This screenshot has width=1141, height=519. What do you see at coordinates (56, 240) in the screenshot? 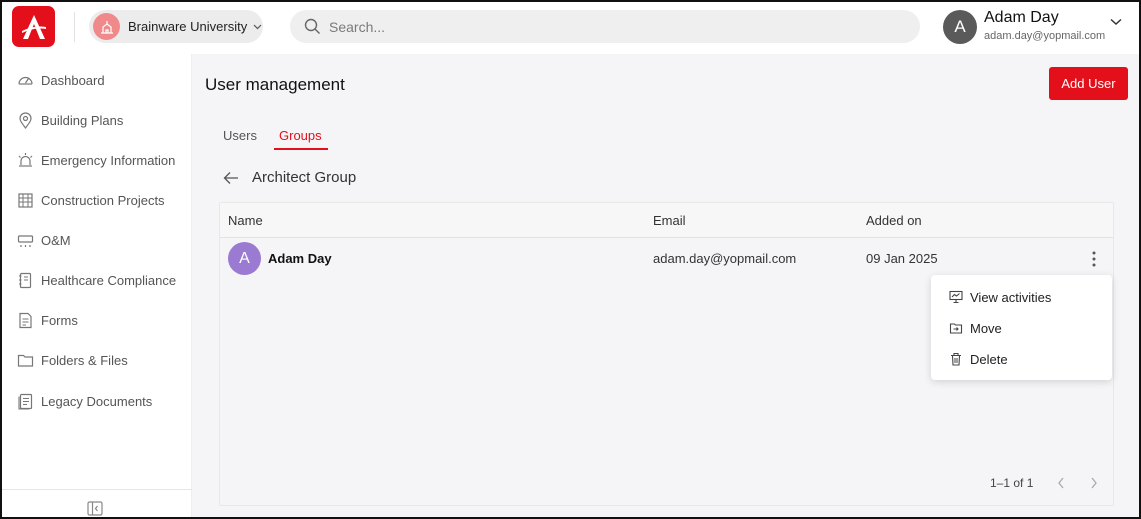
I see `sidebar-item-label: O&M` at bounding box center [56, 240].